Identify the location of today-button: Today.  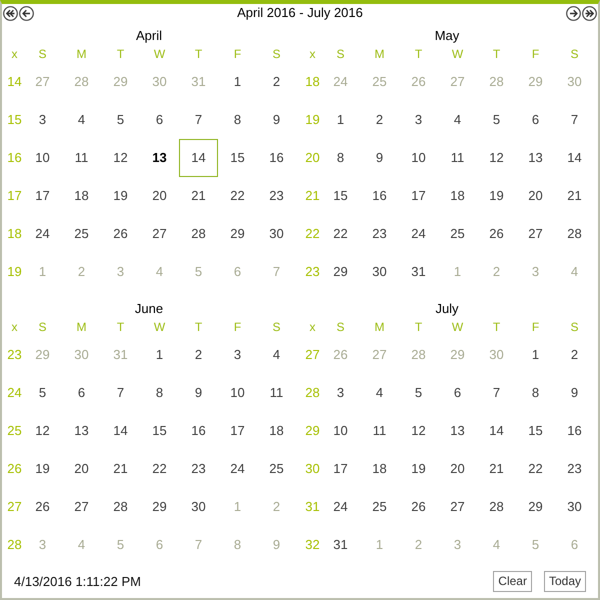
(565, 581).